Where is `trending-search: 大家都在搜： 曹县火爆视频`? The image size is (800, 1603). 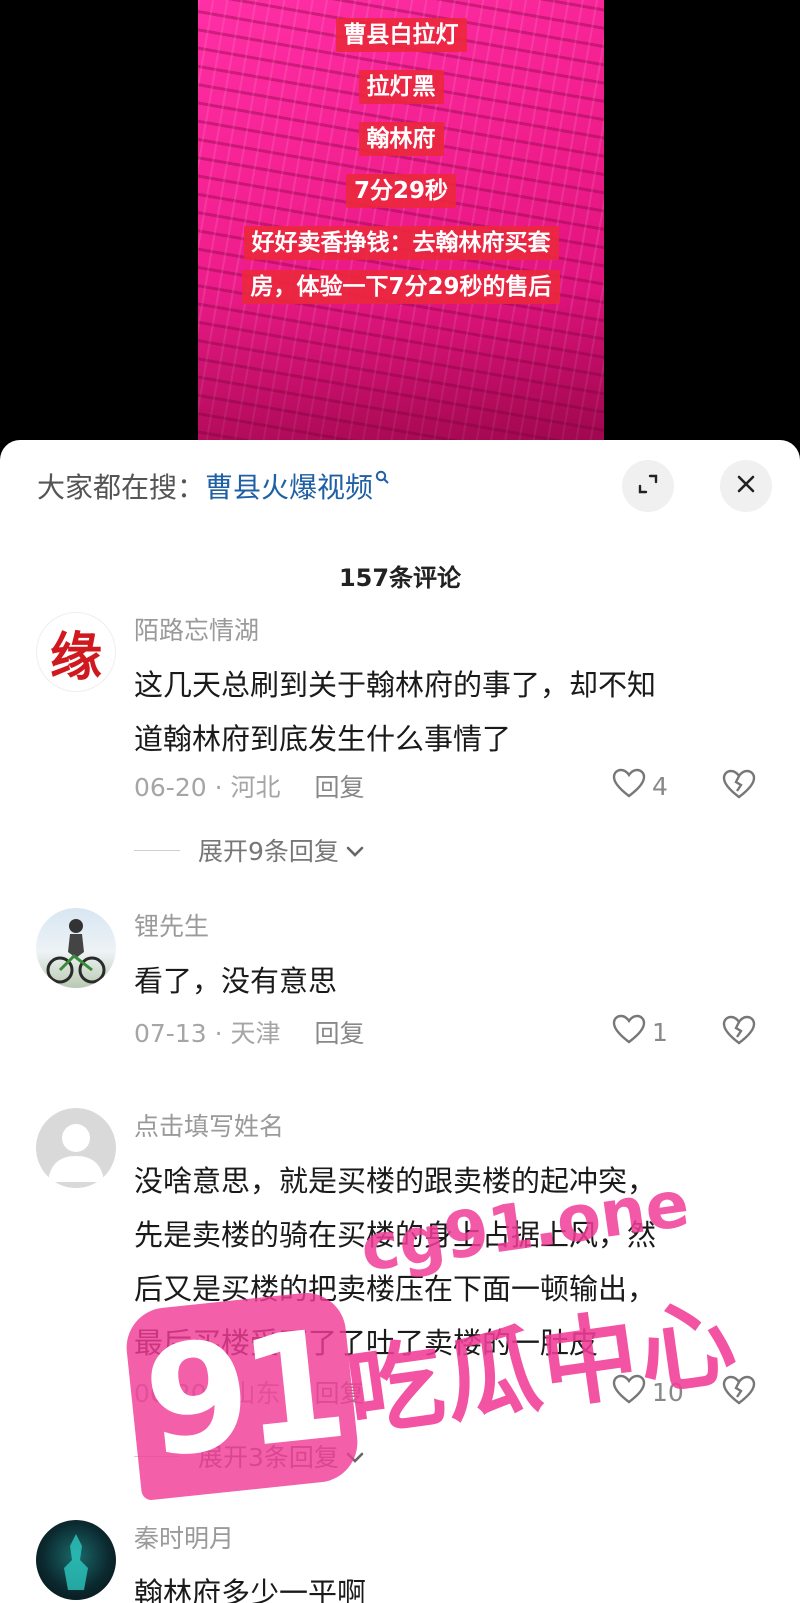
trending-search: 大家都在搜： 曹县火爆视频 is located at coordinates (213, 486).